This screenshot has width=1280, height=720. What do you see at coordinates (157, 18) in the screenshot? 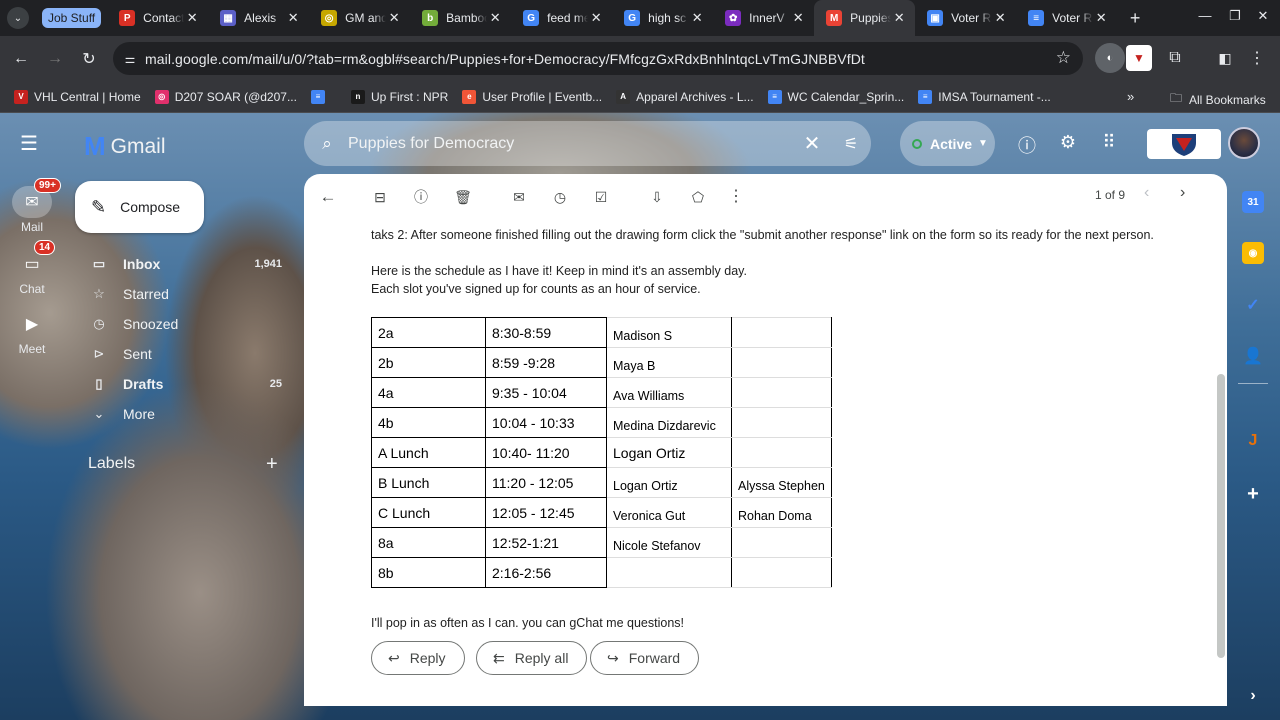
I see `browser-tab: P Contact ✕` at bounding box center [157, 18].